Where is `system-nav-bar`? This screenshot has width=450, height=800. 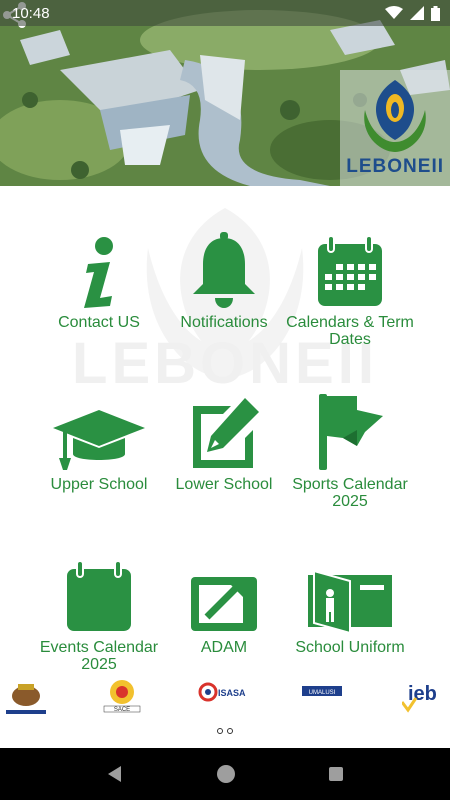 system-nav-bar is located at coordinates (225, 774).